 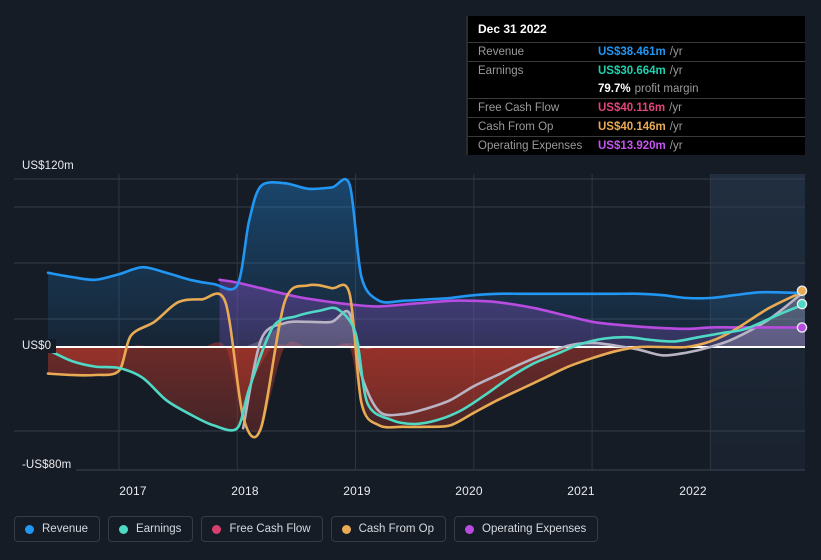 What do you see at coordinates (217, 529) in the screenshot?
I see `legend-dot-free-cash-flow-icon` at bounding box center [217, 529].